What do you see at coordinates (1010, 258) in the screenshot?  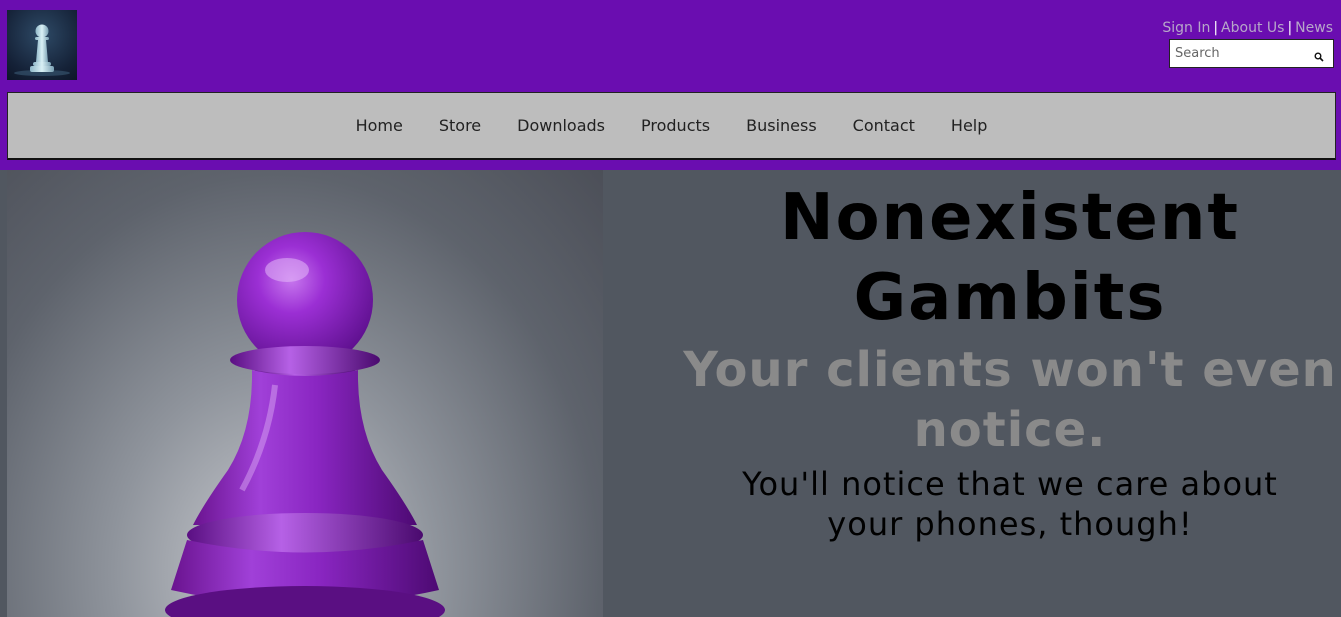 I see `hero-title: Nonexistent Gambits` at bounding box center [1010, 258].